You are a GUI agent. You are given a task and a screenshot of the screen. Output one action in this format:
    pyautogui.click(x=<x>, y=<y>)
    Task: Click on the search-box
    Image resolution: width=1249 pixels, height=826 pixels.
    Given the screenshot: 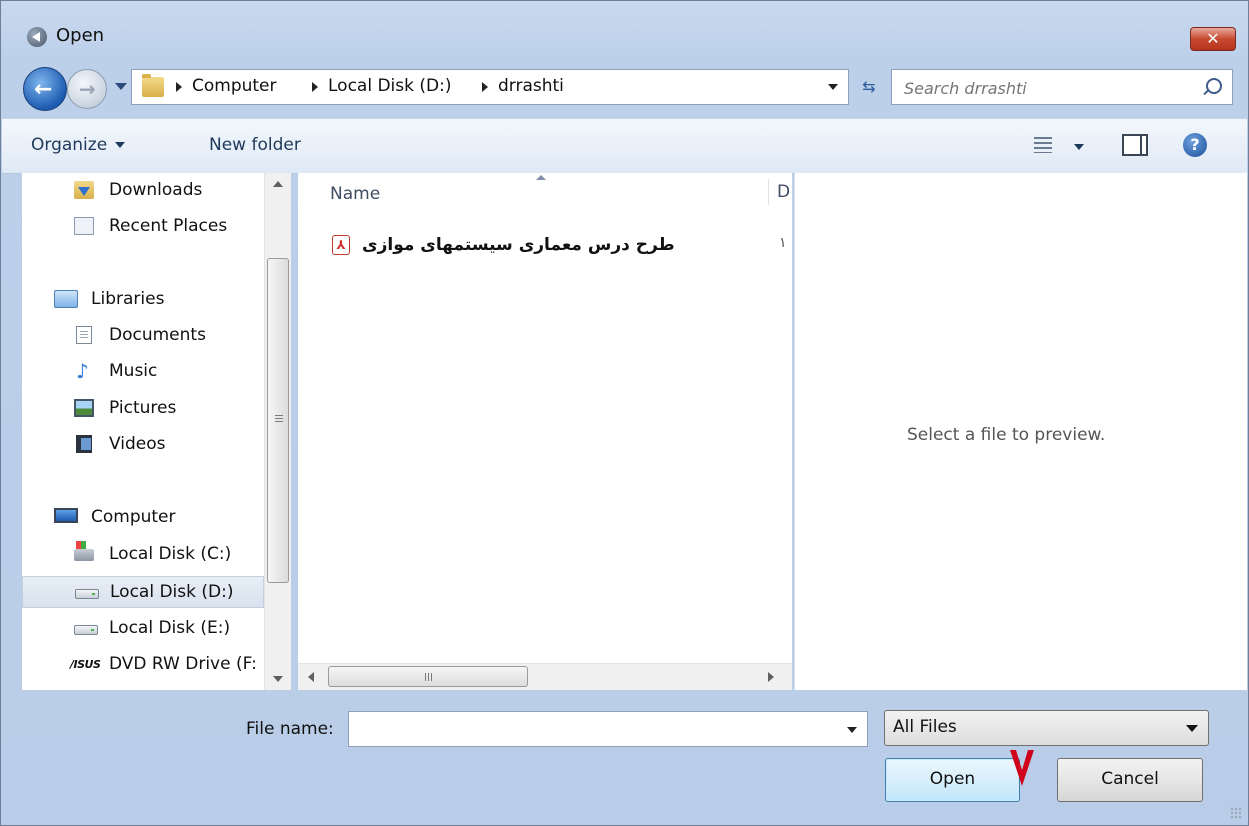 What is the action you would take?
    pyautogui.click(x=1062, y=87)
    